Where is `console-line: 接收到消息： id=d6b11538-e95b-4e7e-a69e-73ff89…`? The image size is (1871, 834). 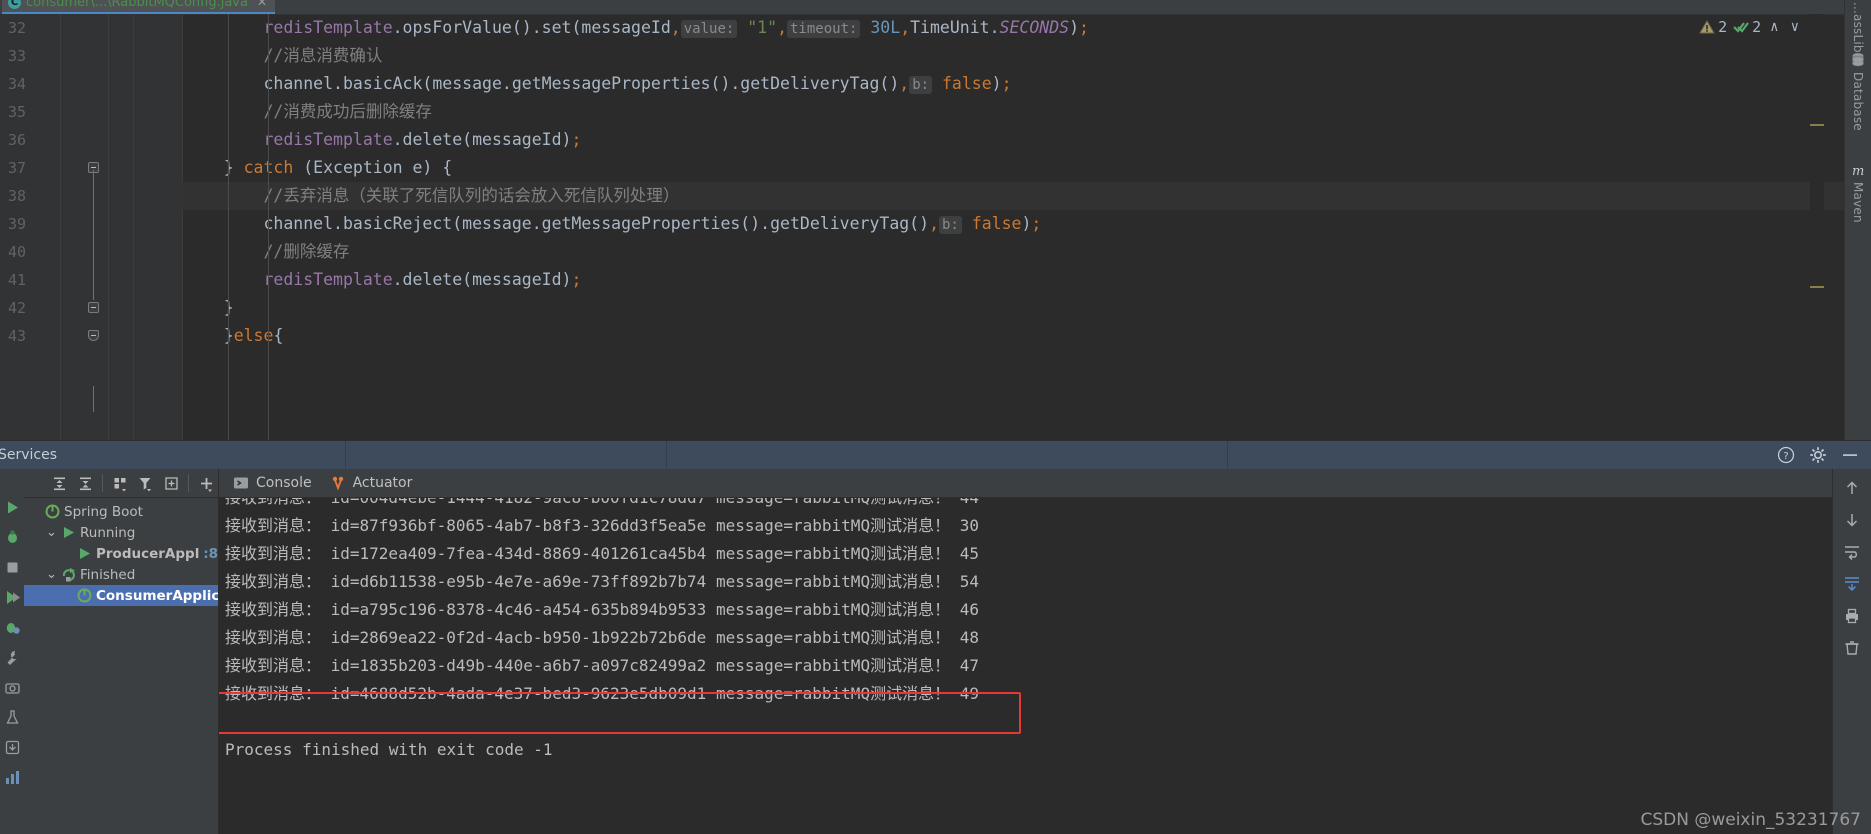 console-line: 接收到消息： id=d6b11538-e95b-4e7e-a69e-73ff89… is located at coordinates (602, 581).